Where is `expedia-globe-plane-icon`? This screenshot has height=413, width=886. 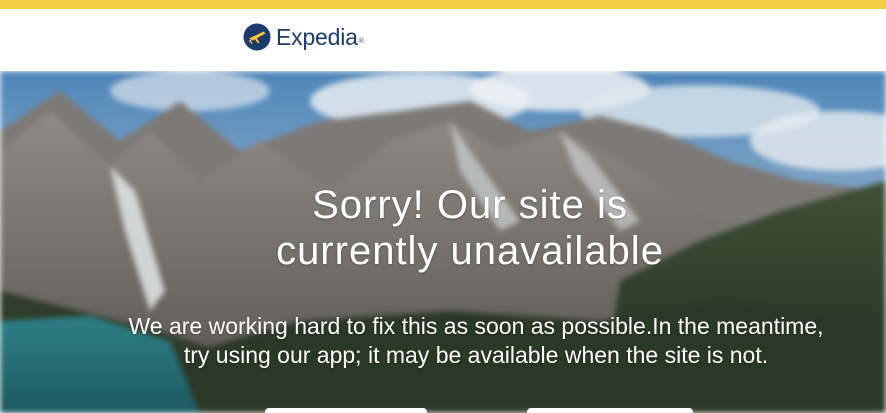 expedia-globe-plane-icon is located at coordinates (257, 37).